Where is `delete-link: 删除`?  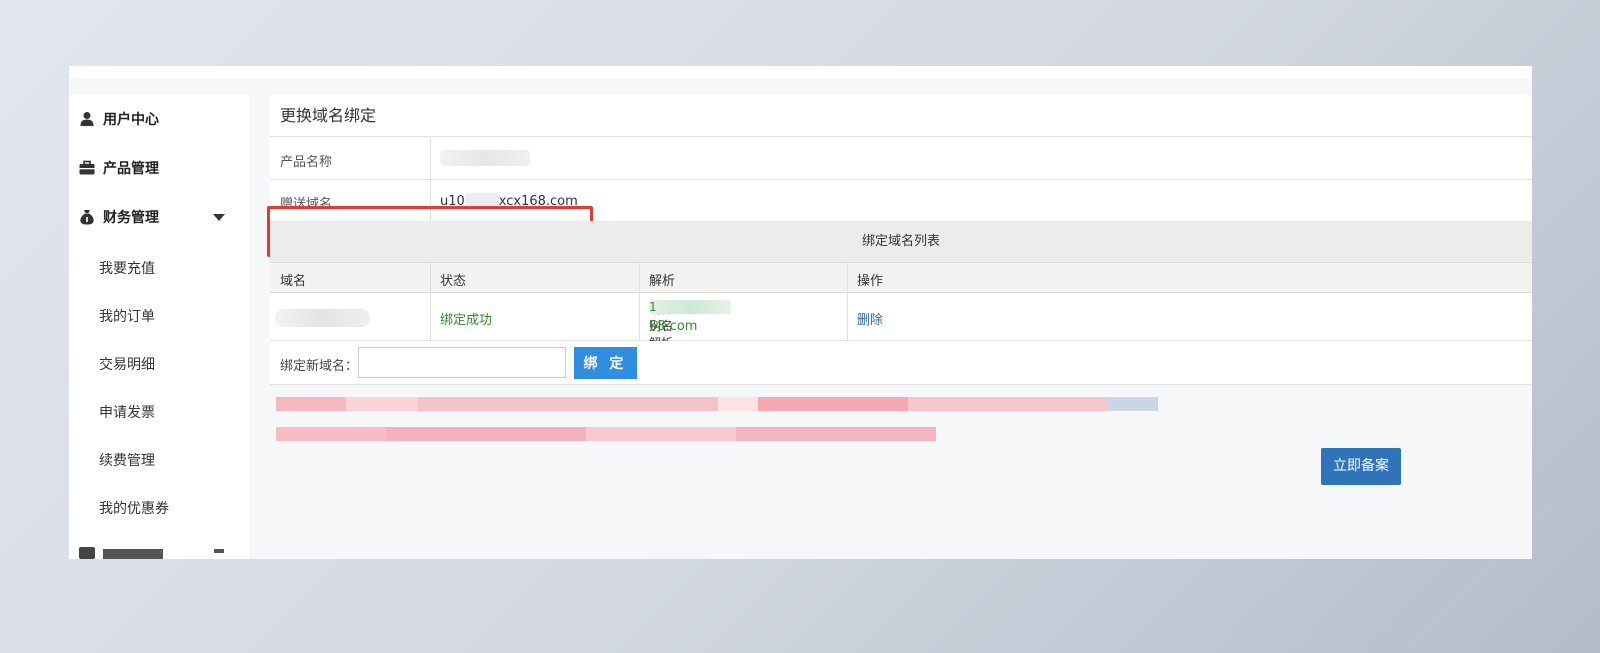 delete-link: 删除 is located at coordinates (870, 318).